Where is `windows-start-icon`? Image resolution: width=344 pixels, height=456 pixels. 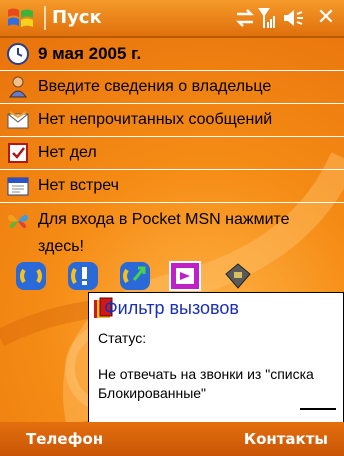 windows-start-icon is located at coordinates (21, 18).